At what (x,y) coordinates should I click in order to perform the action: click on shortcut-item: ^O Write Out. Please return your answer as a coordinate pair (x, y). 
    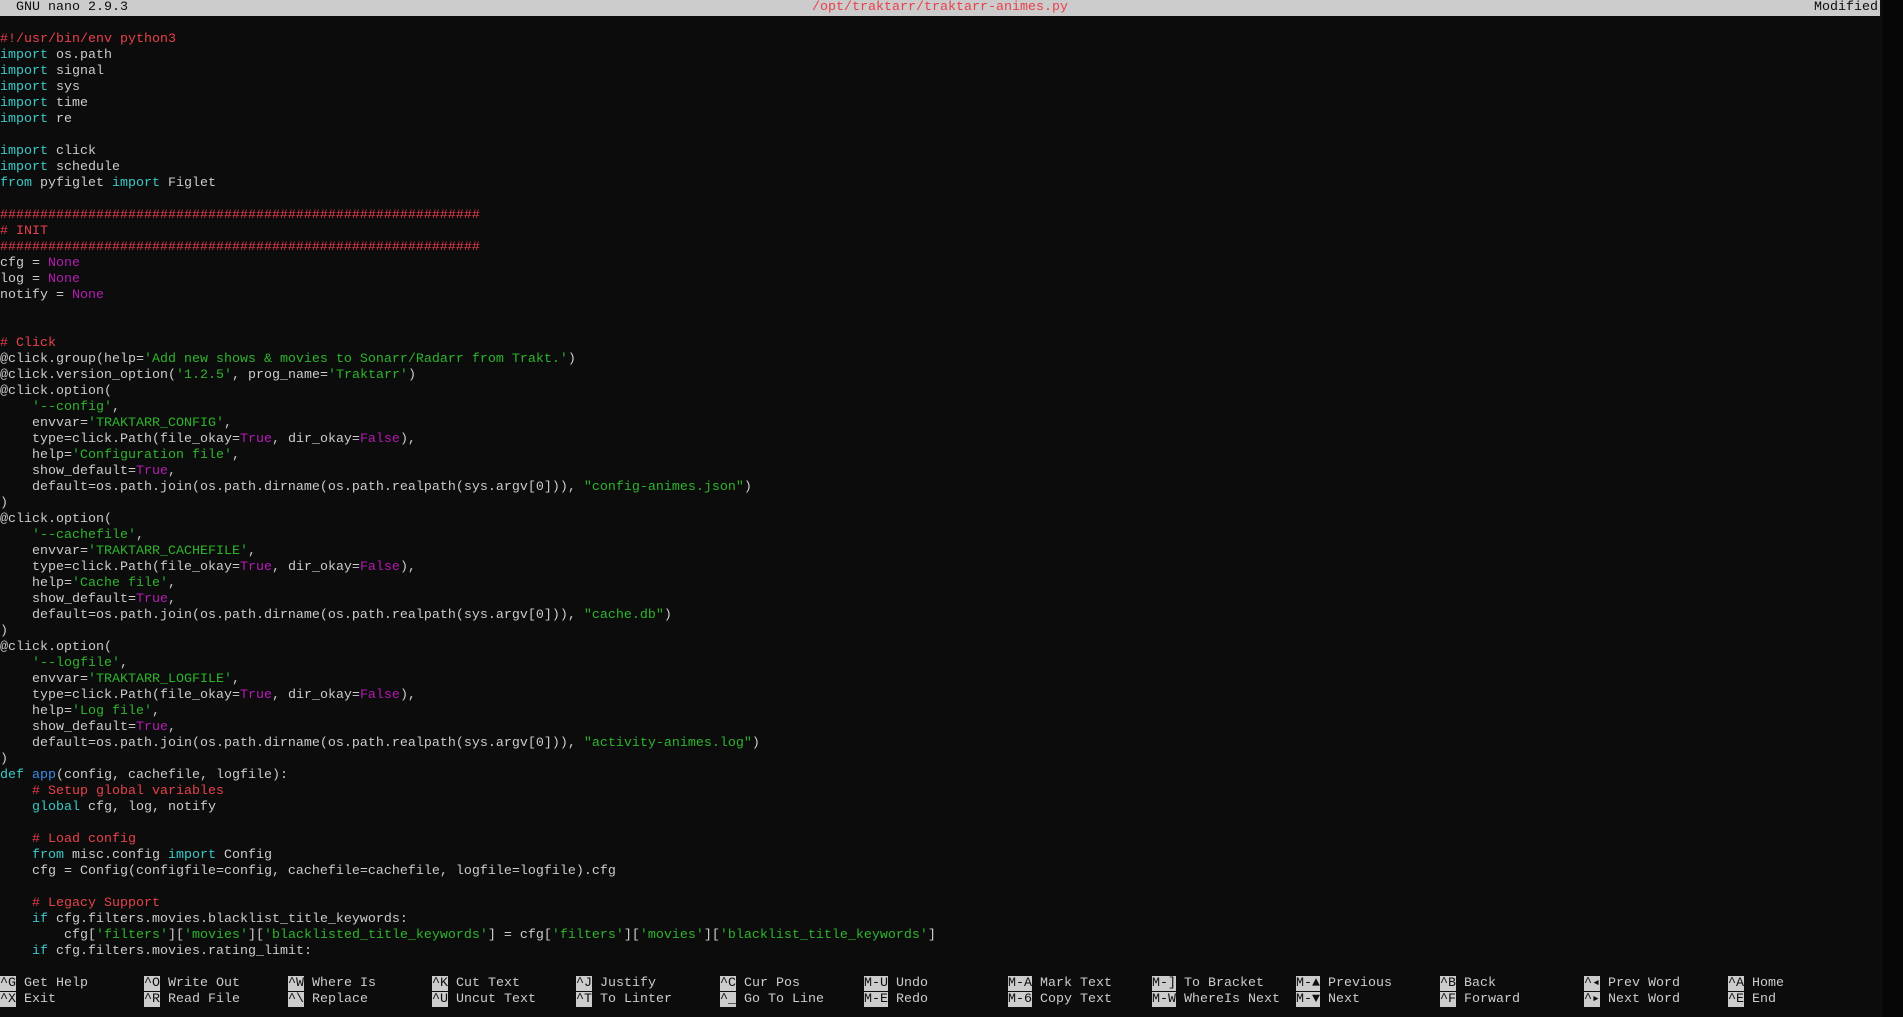
    Looking at the image, I should click on (192, 984).